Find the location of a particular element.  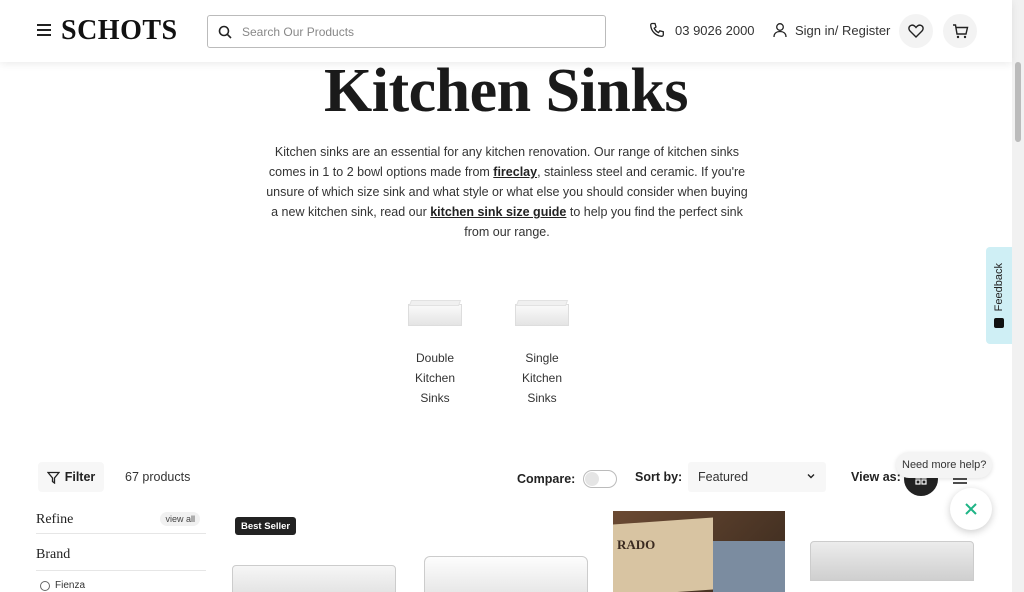

refine-heading: Refine is located at coordinates (55, 519).